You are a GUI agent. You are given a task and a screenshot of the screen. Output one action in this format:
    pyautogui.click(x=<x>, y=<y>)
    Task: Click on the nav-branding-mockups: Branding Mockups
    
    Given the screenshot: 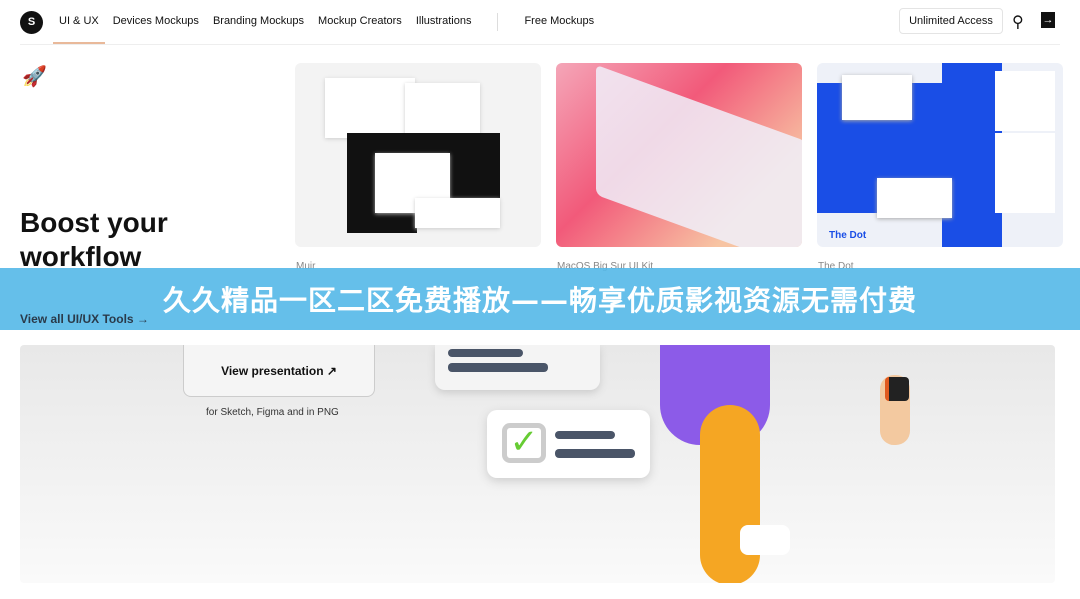 What is the action you would take?
    pyautogui.click(x=258, y=22)
    